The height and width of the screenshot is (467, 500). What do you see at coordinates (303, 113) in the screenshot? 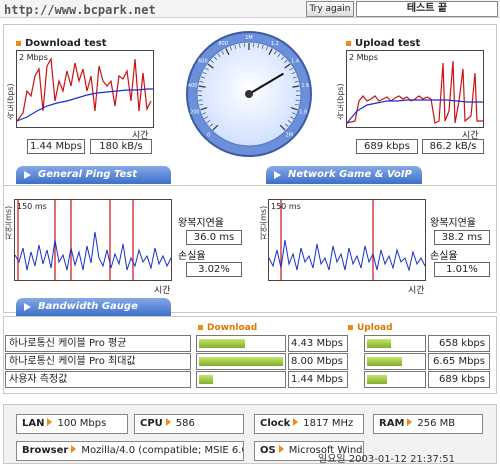
I see `gauge-tick-label: 1.8` at bounding box center [303, 113].